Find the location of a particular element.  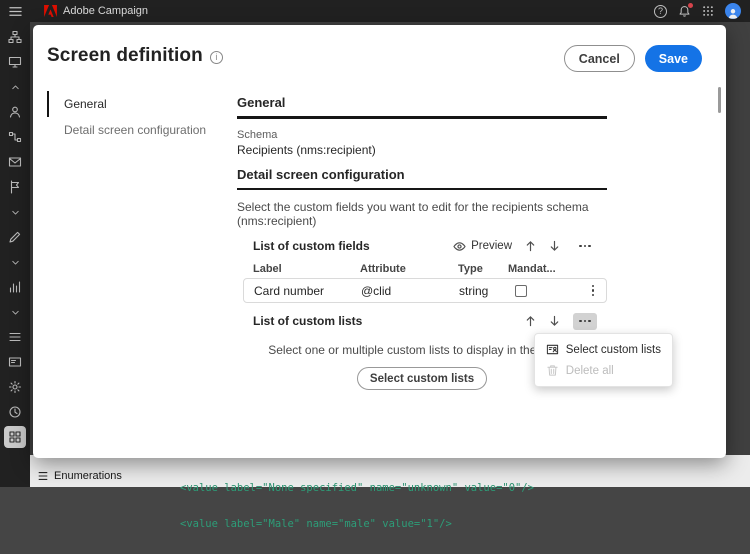

custom-lists-more-button is located at coordinates (585, 321).